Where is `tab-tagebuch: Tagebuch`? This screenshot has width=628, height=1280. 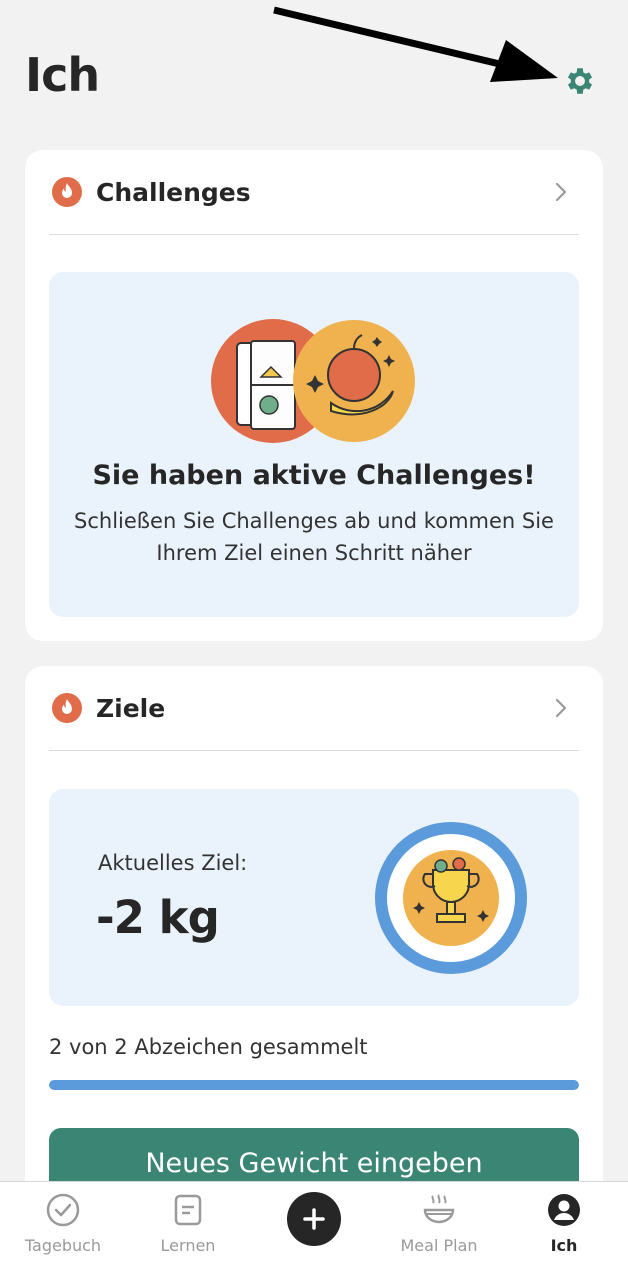 tab-tagebuch: Tagebuch is located at coordinates (63, 1231).